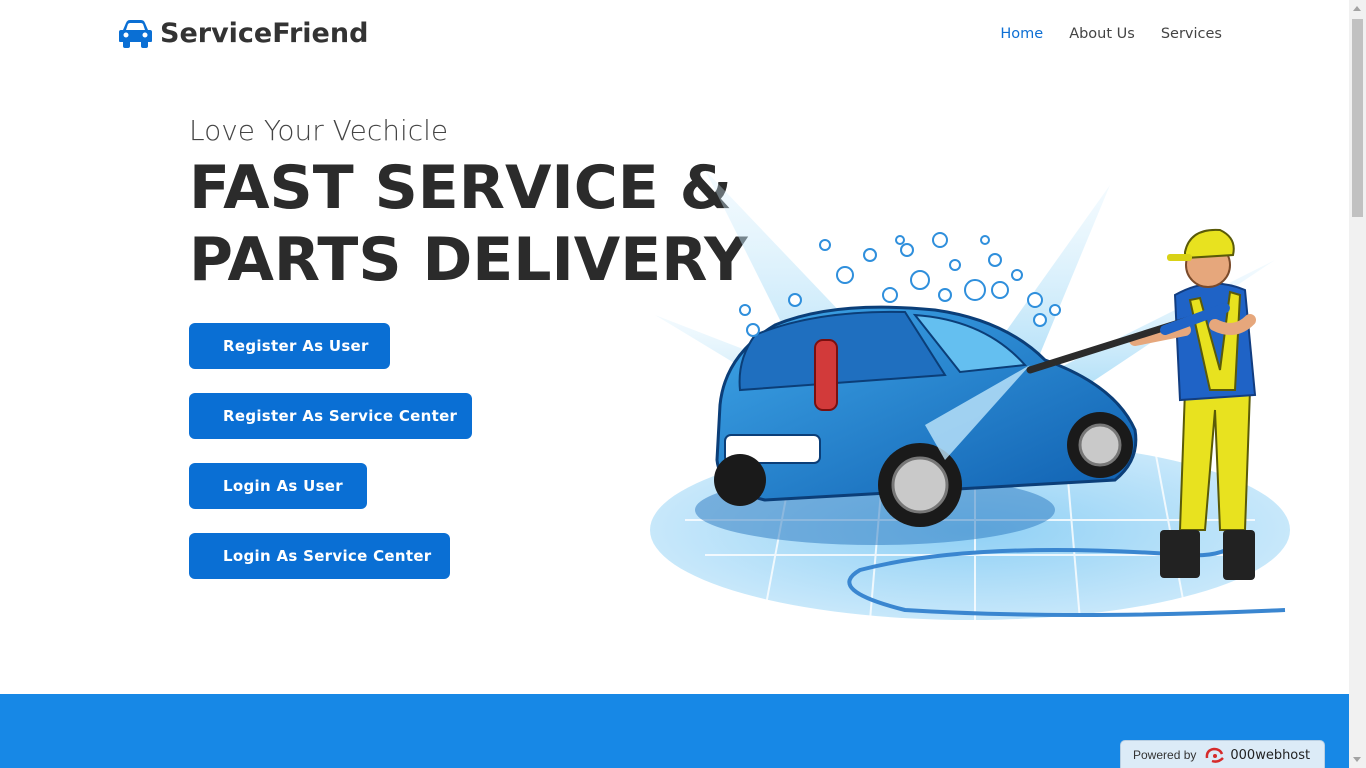 This screenshot has height=768, width=1366. Describe the element at coordinates (1270, 755) in the screenshot. I see `host-name: 000webhost` at that location.